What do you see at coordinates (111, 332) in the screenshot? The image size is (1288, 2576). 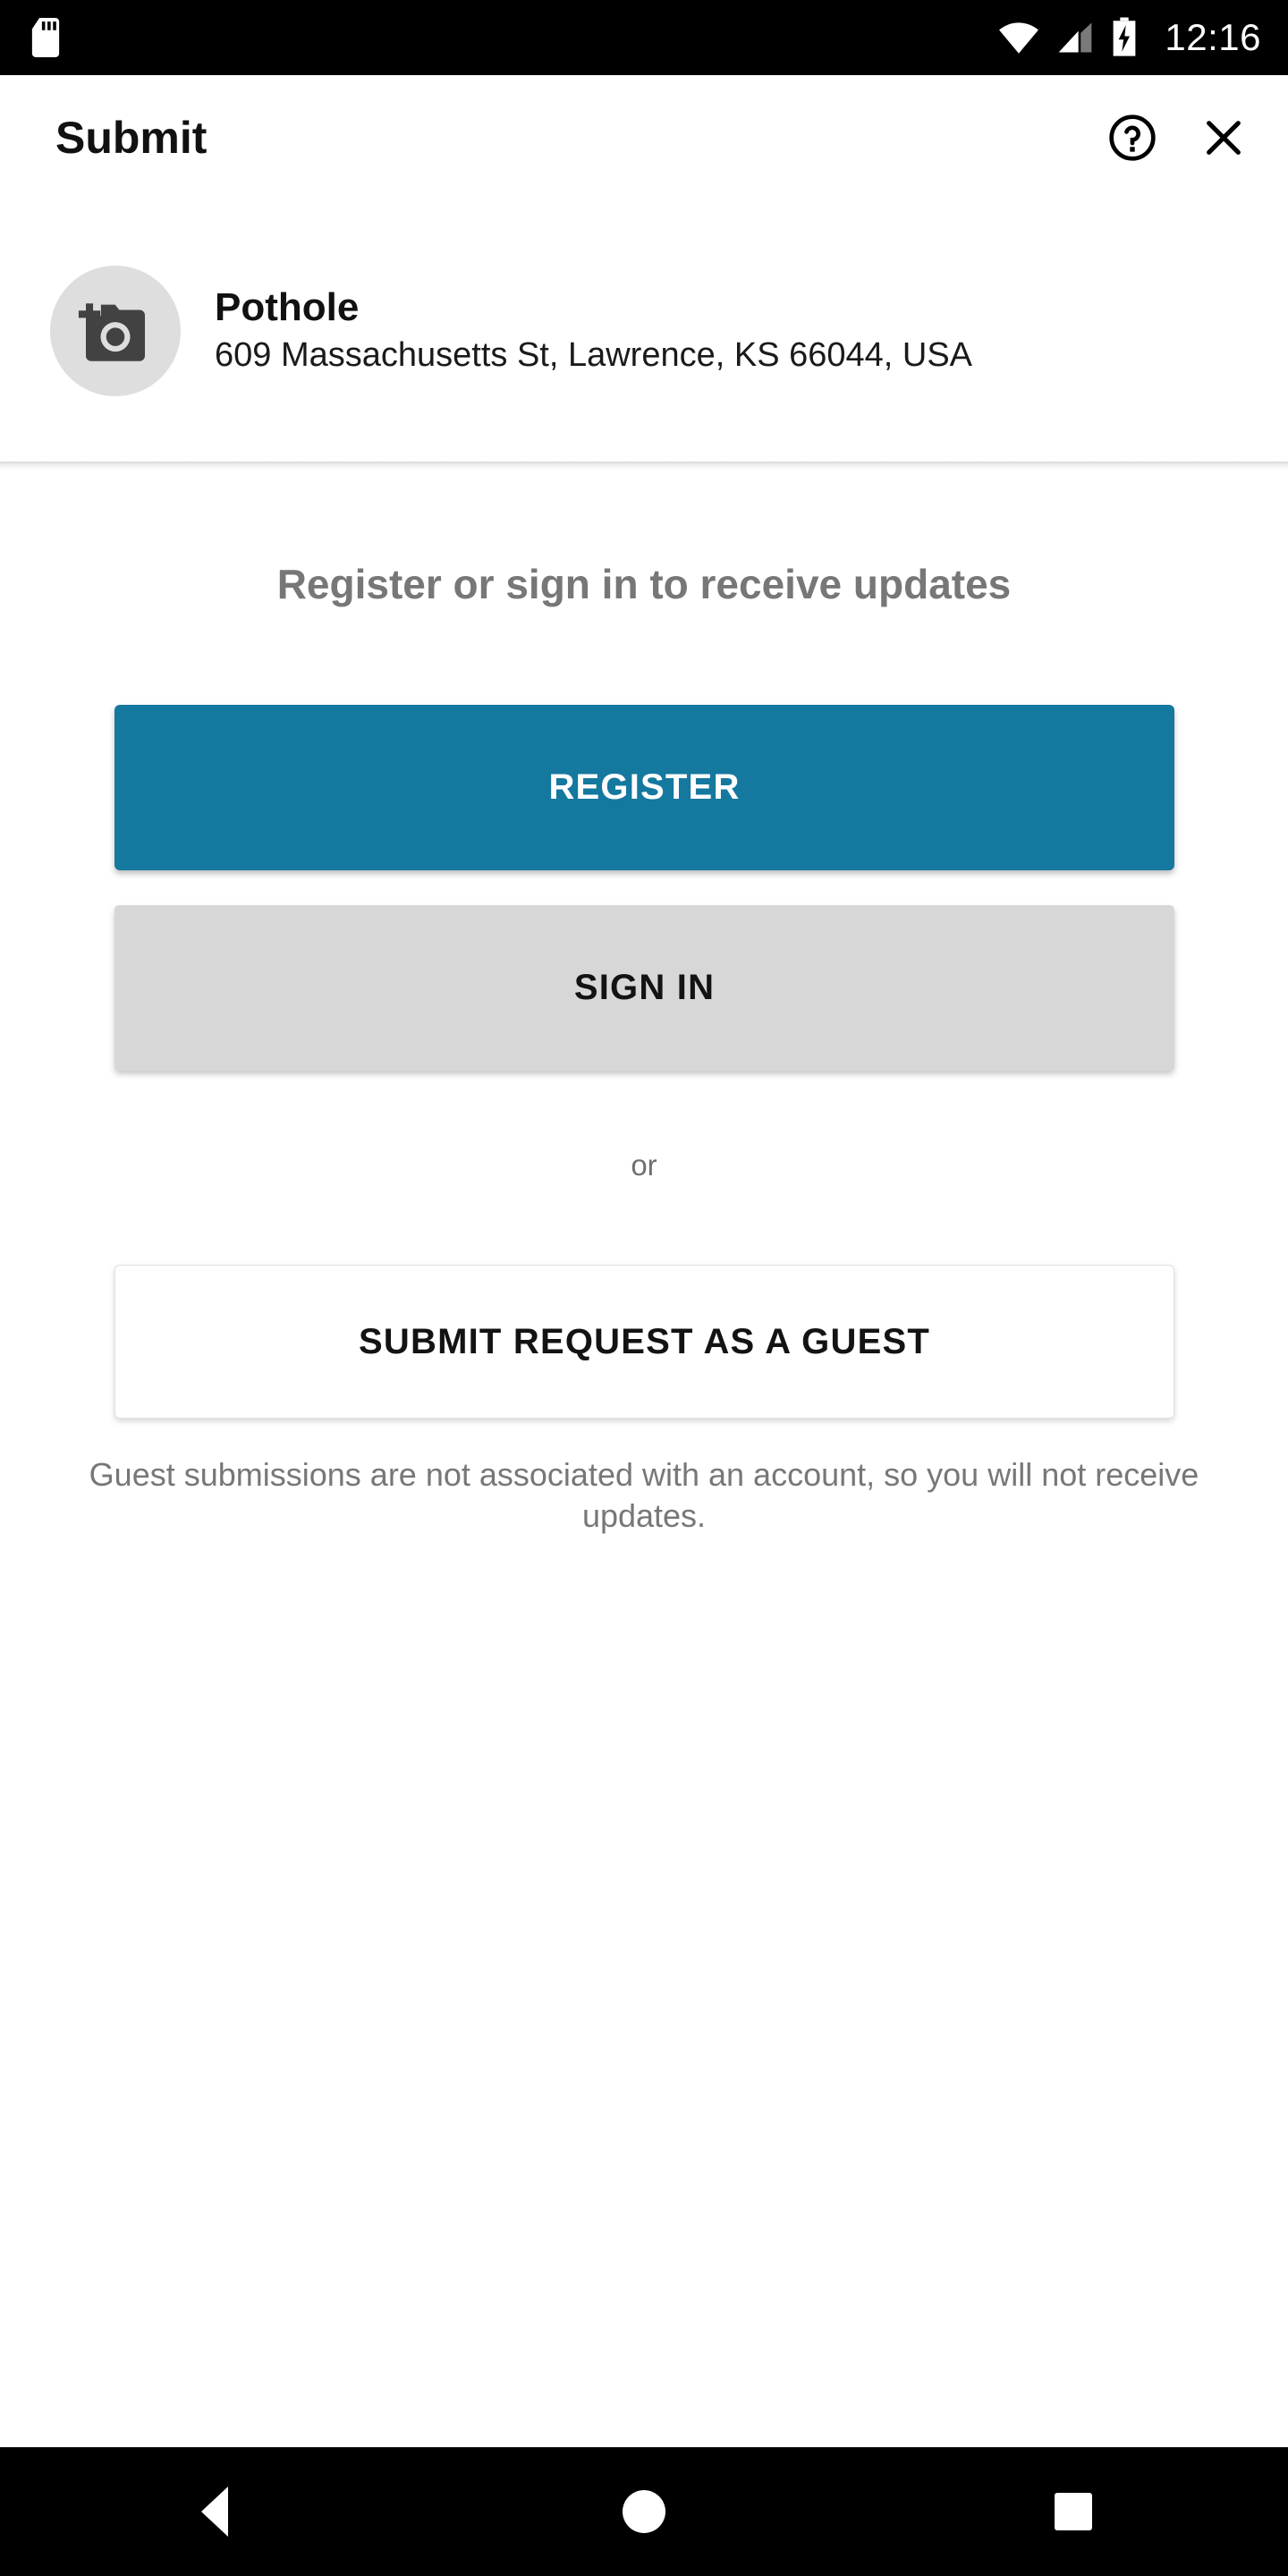 I see `add-a-photo-icon` at bounding box center [111, 332].